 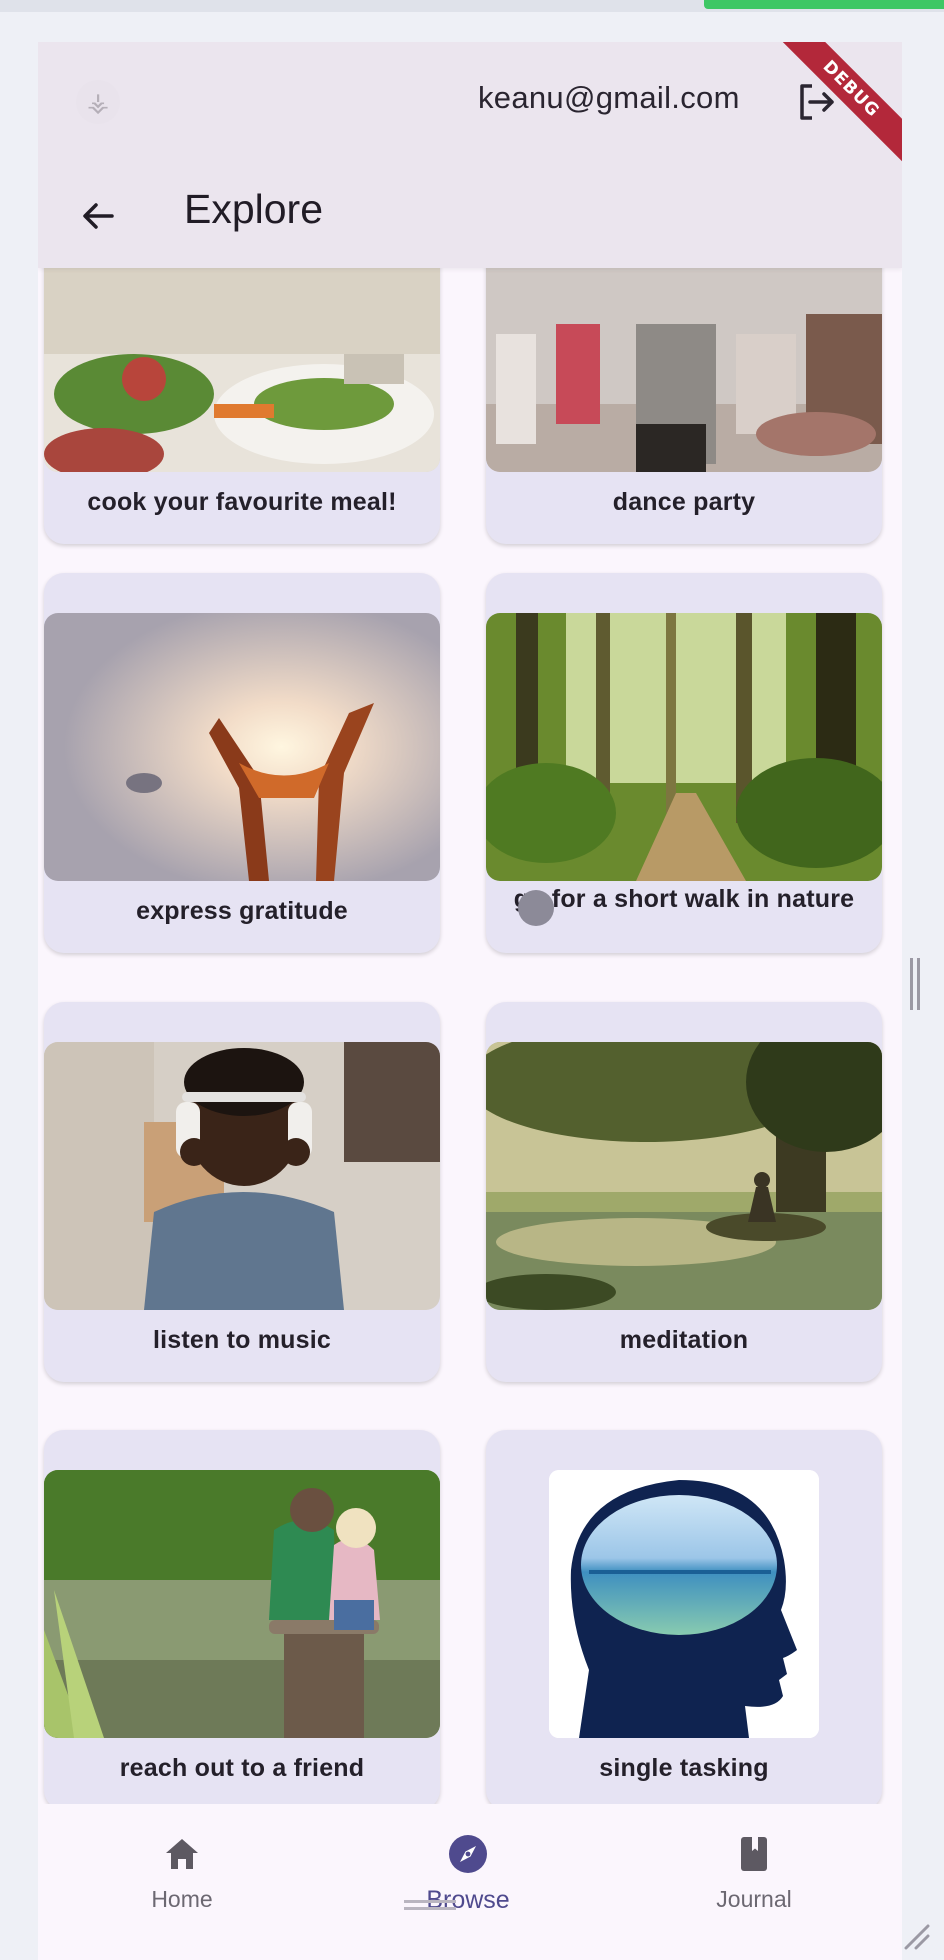 What do you see at coordinates (182, 1899) in the screenshot?
I see `nav-home-label: Home` at bounding box center [182, 1899].